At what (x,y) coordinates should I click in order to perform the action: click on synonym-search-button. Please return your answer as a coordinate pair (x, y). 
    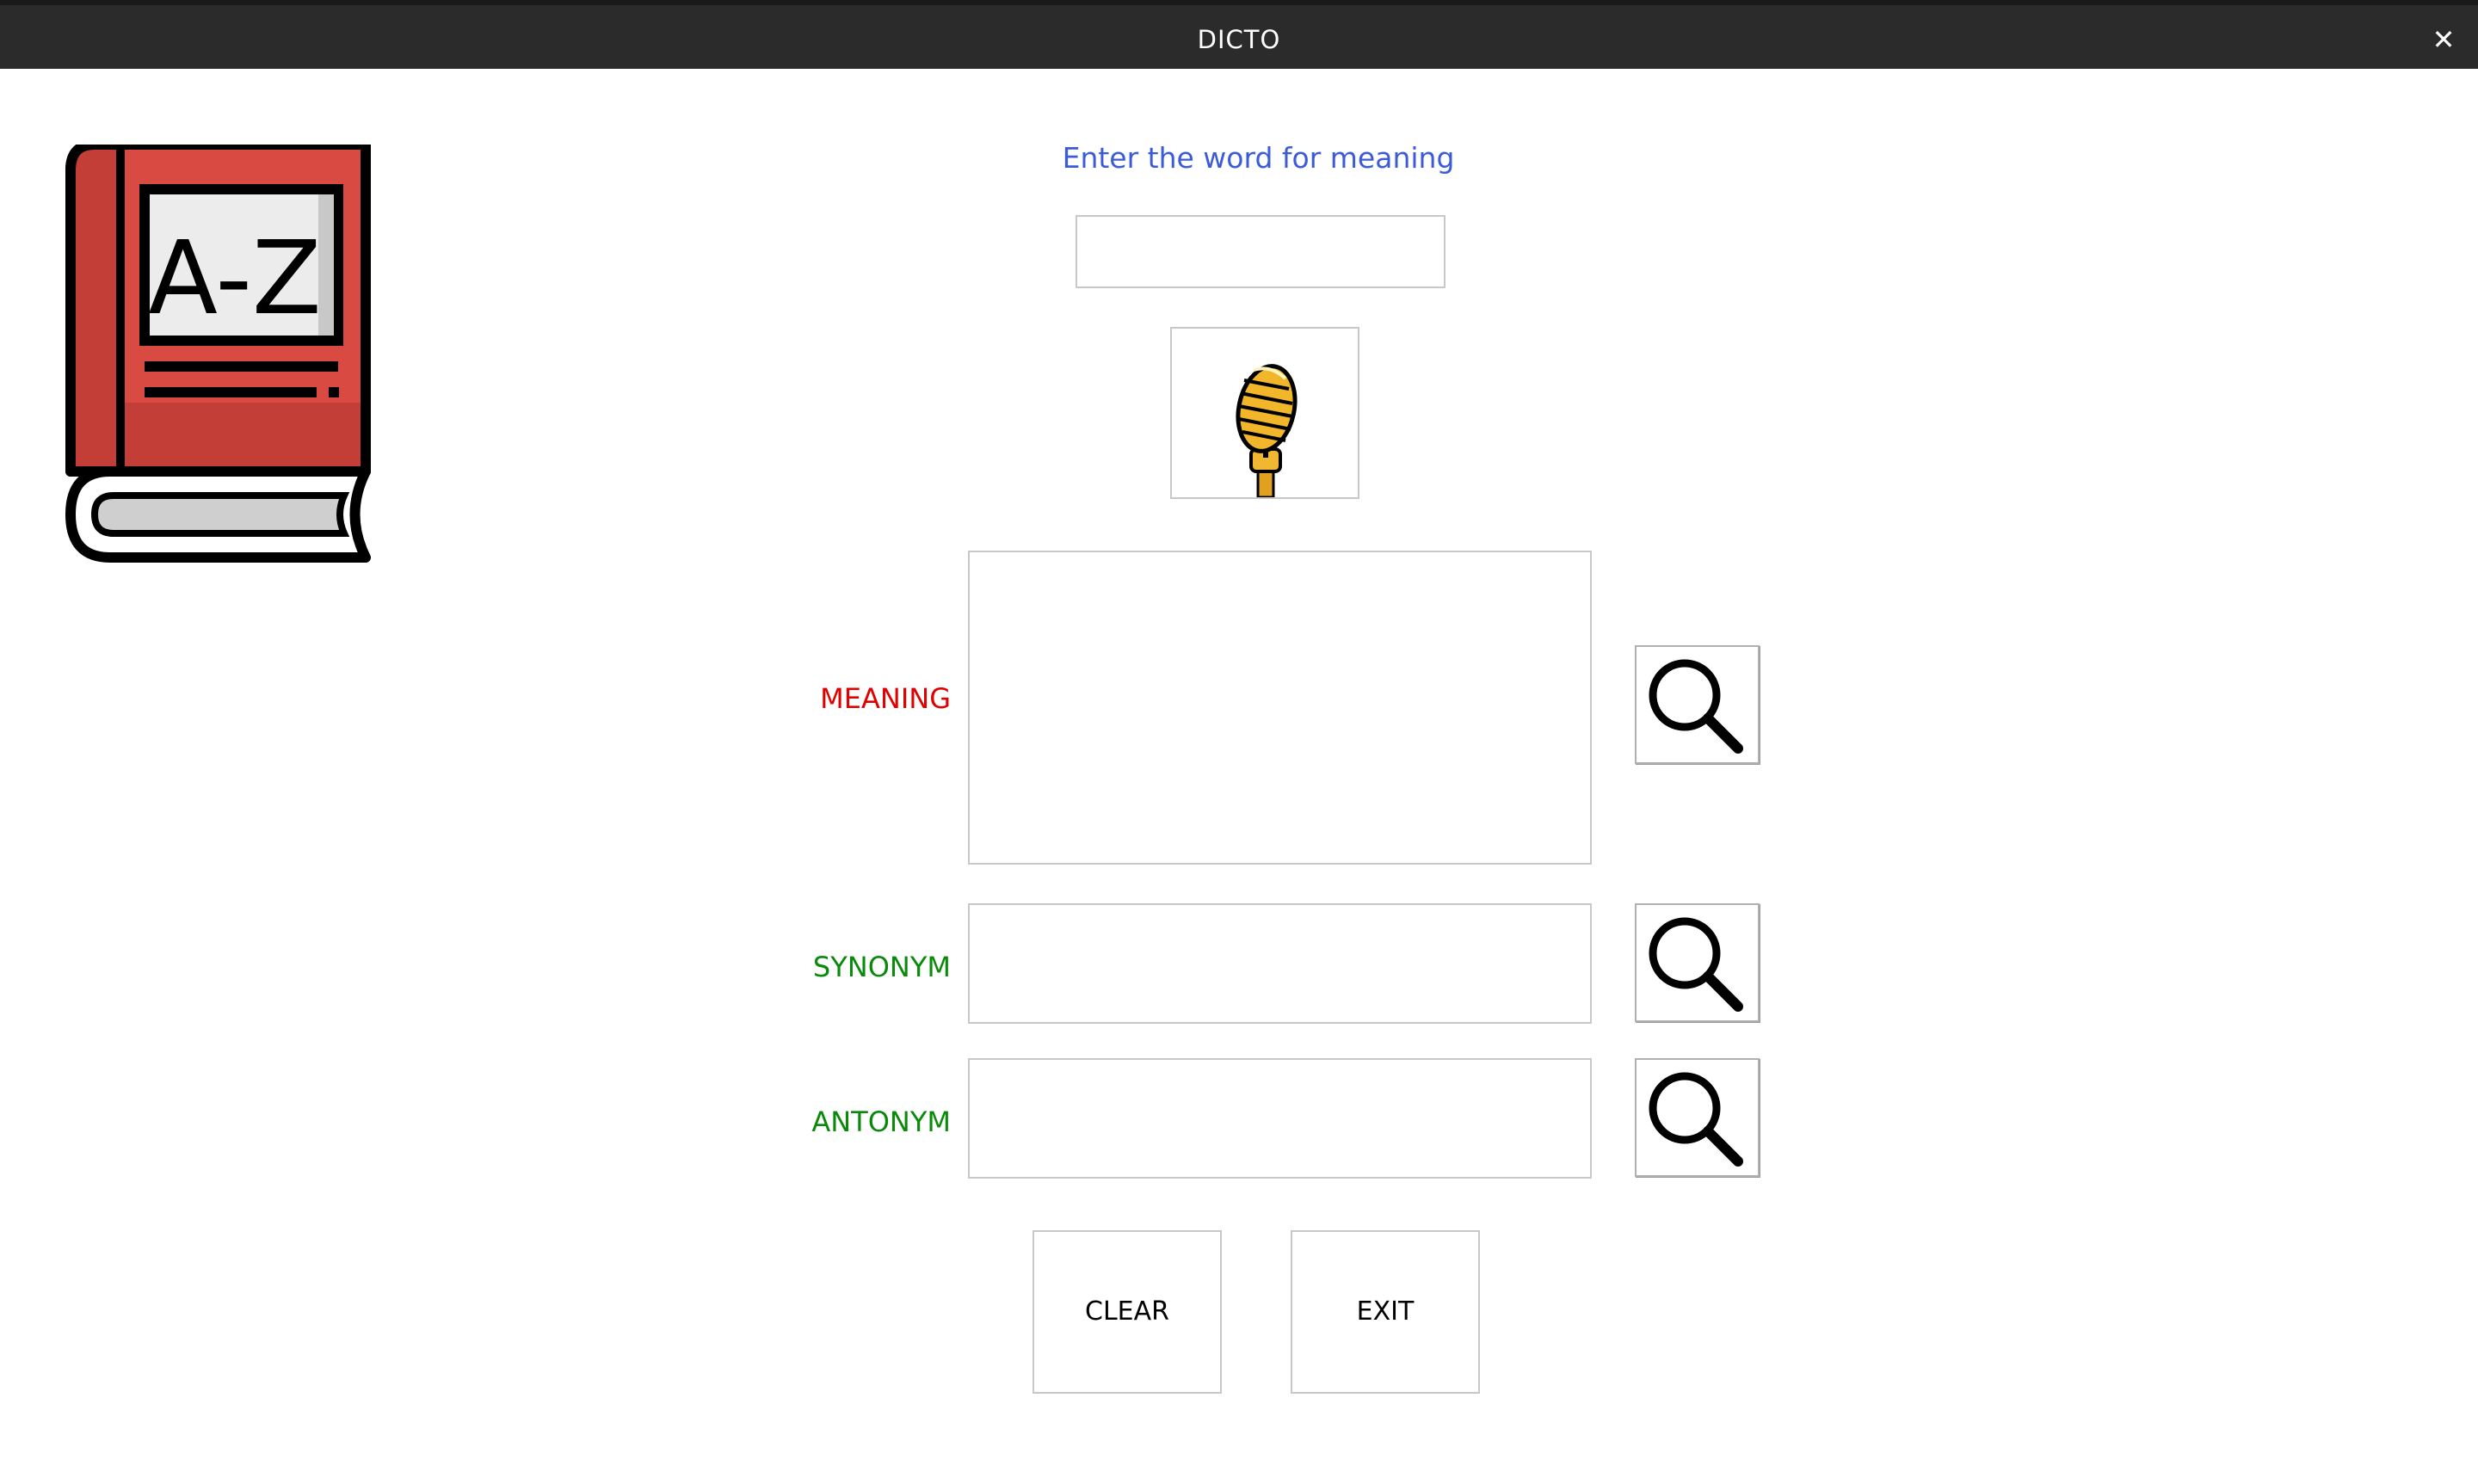
    Looking at the image, I should click on (1697, 963).